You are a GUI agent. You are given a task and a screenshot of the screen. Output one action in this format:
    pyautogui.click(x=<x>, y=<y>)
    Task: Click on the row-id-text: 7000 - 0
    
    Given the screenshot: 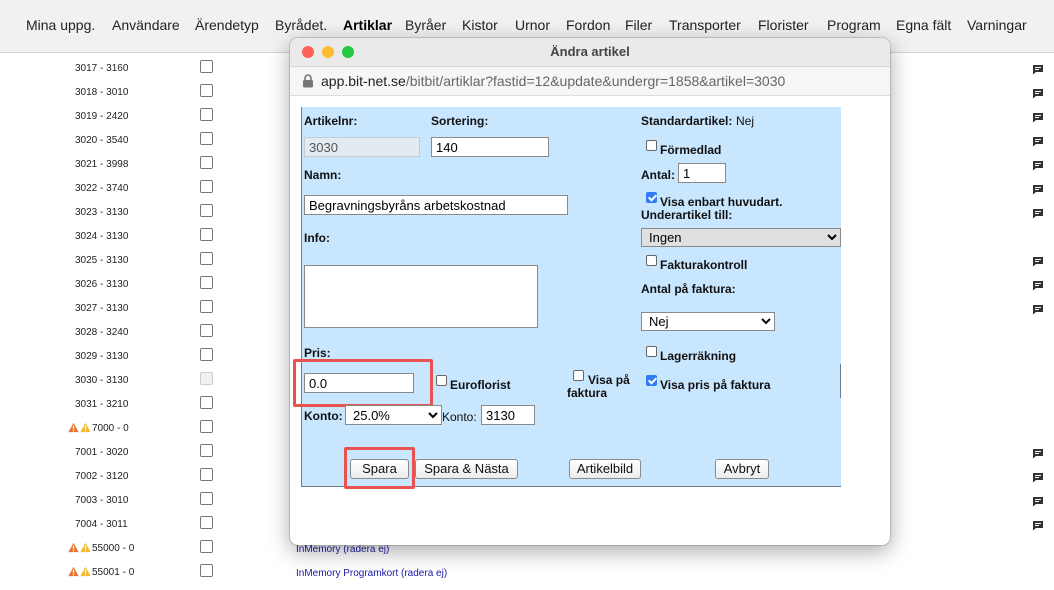 What is the action you would take?
    pyautogui.click(x=110, y=429)
    